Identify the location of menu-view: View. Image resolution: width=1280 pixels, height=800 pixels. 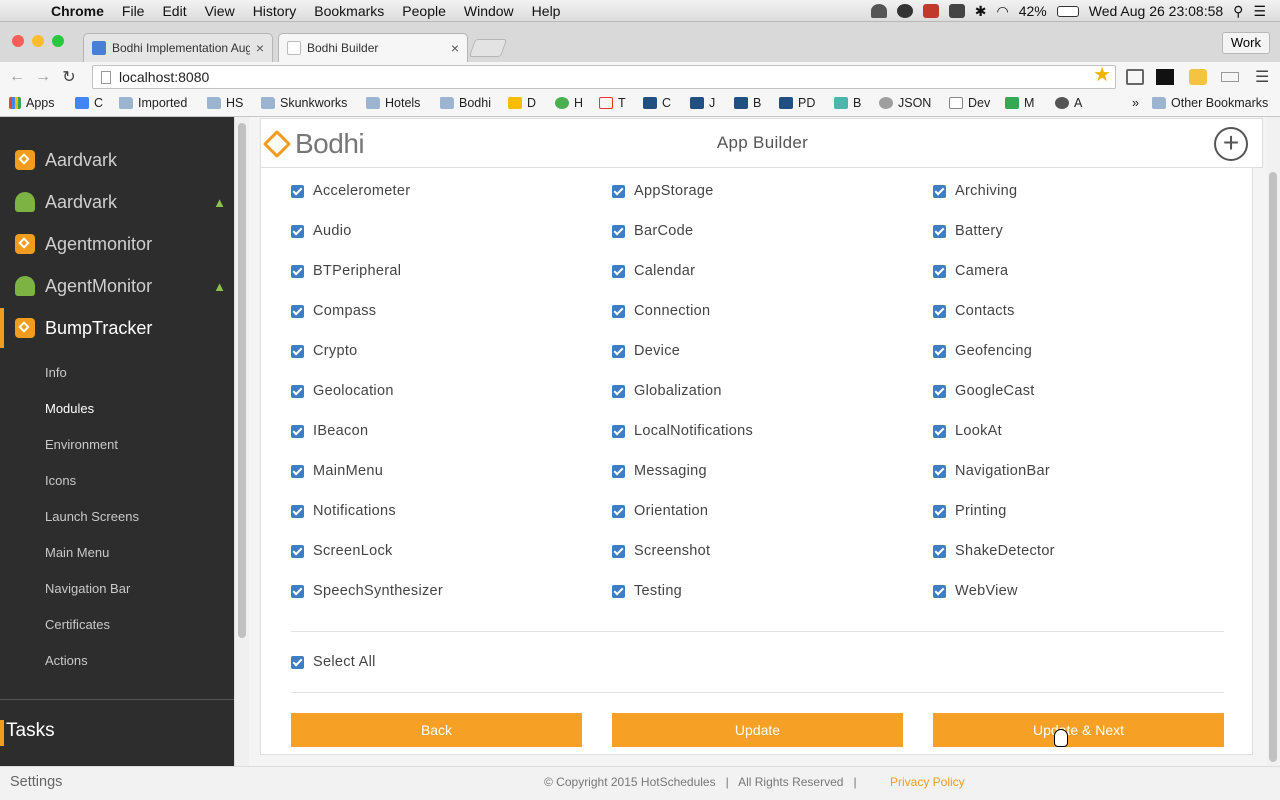
(220, 11).